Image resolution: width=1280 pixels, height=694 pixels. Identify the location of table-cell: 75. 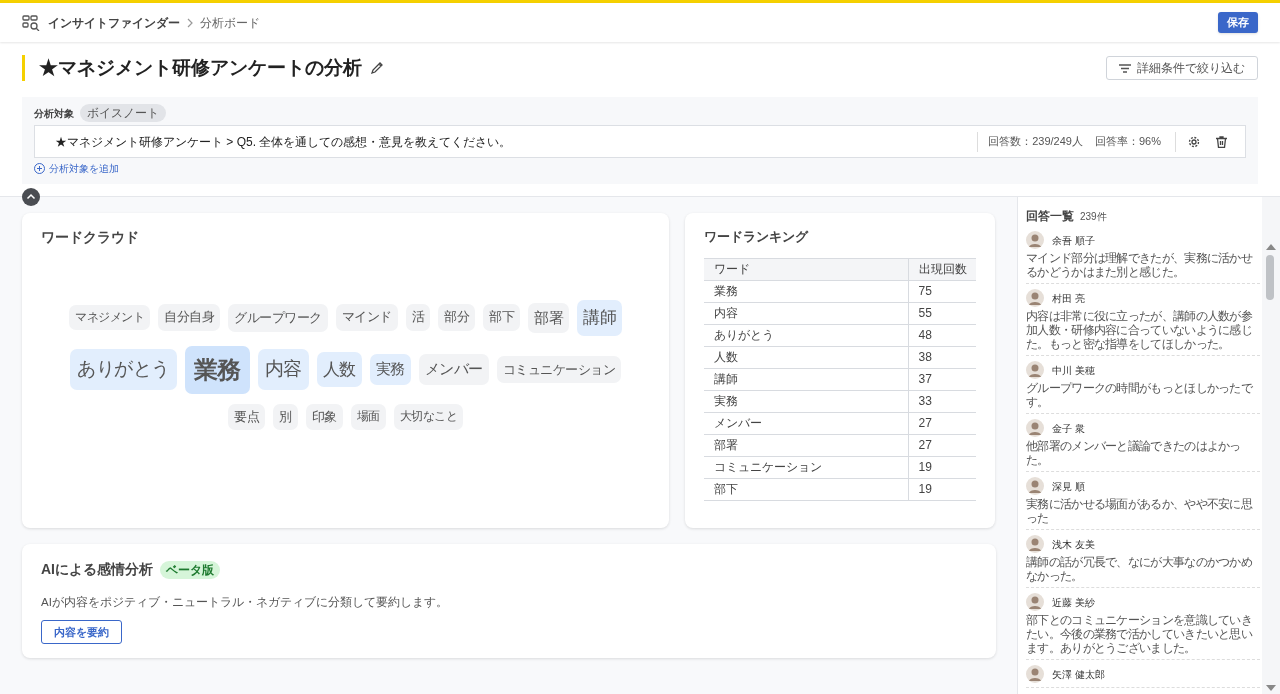
(942, 291).